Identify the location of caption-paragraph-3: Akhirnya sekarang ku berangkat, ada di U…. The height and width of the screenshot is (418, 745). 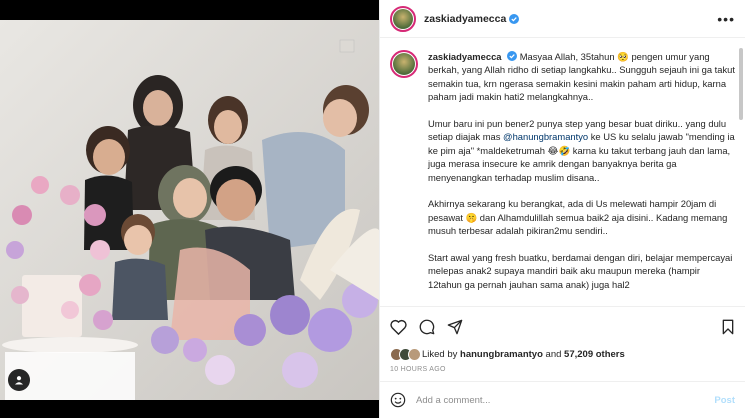
(578, 217).